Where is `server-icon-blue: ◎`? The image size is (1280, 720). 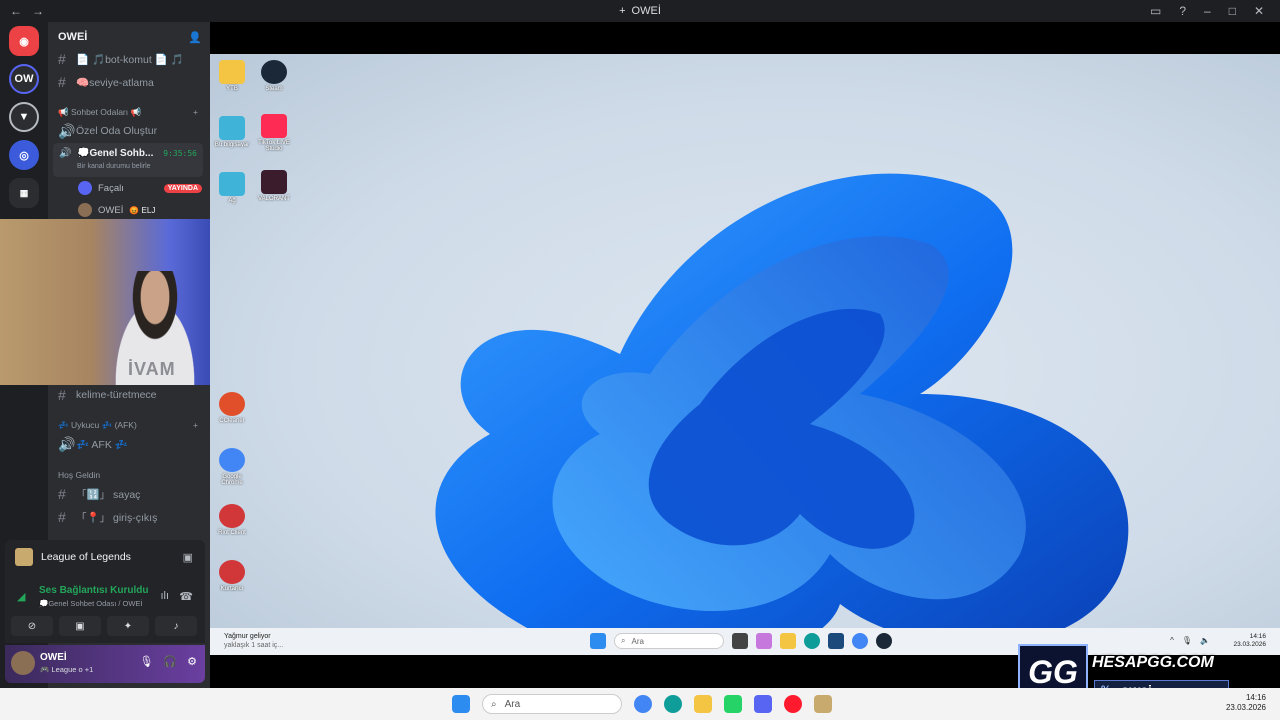
server-icon-blue: ◎ is located at coordinates (24, 155).